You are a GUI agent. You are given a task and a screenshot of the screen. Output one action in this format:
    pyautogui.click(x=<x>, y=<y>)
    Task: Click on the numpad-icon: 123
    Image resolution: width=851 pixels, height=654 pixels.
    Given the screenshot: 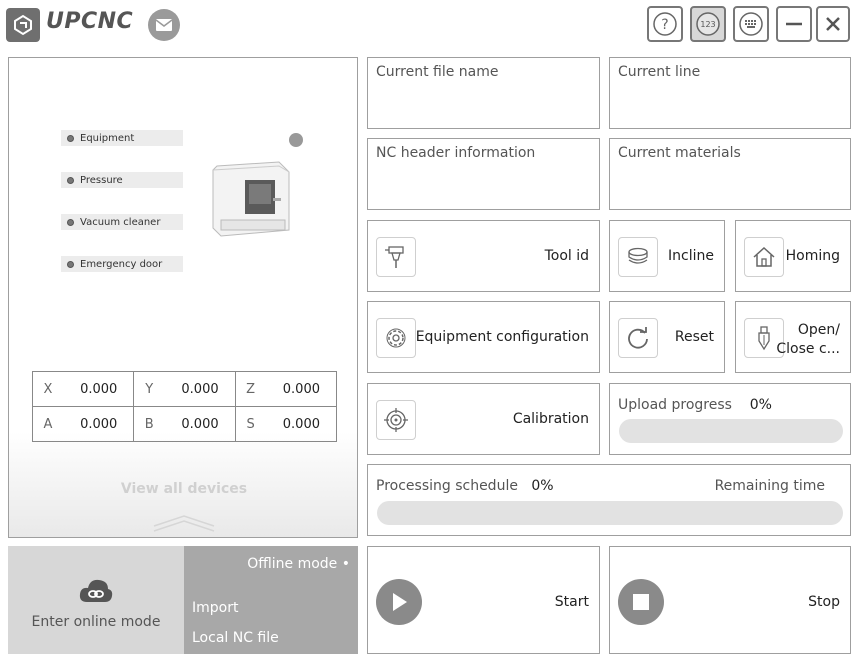 What is the action you would take?
    pyautogui.click(x=708, y=24)
    